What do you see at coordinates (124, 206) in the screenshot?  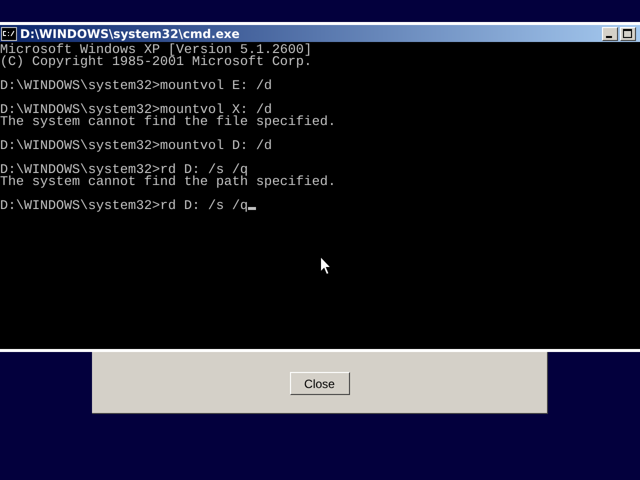 I see `console-line: D:\WINDOWS\system32>rd D: /s /q` at bounding box center [124, 206].